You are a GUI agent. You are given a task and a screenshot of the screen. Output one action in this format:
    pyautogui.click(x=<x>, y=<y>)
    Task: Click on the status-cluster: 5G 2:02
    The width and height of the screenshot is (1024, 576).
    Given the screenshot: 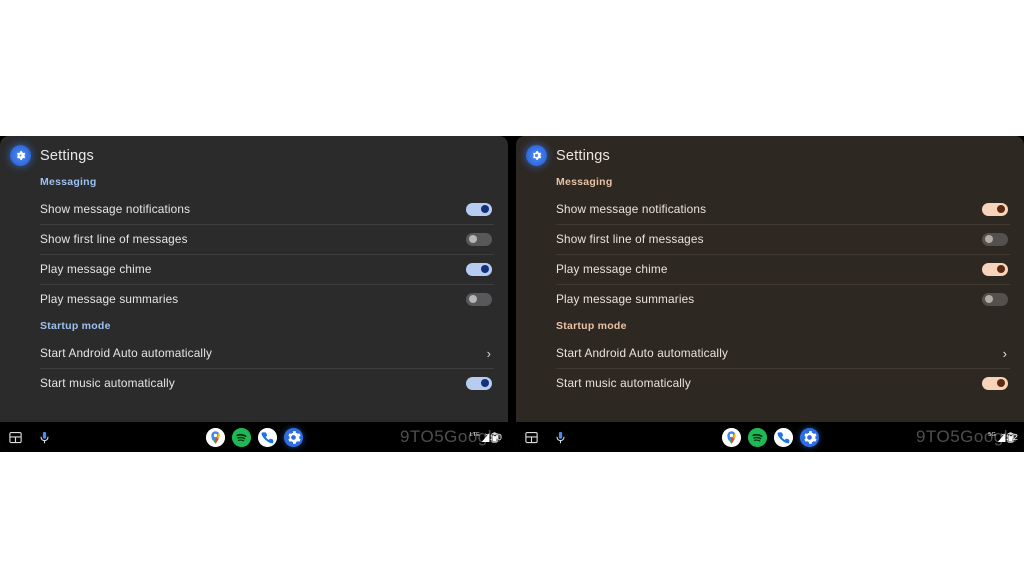 What is the action you would take?
    pyautogui.click(x=1003, y=437)
    